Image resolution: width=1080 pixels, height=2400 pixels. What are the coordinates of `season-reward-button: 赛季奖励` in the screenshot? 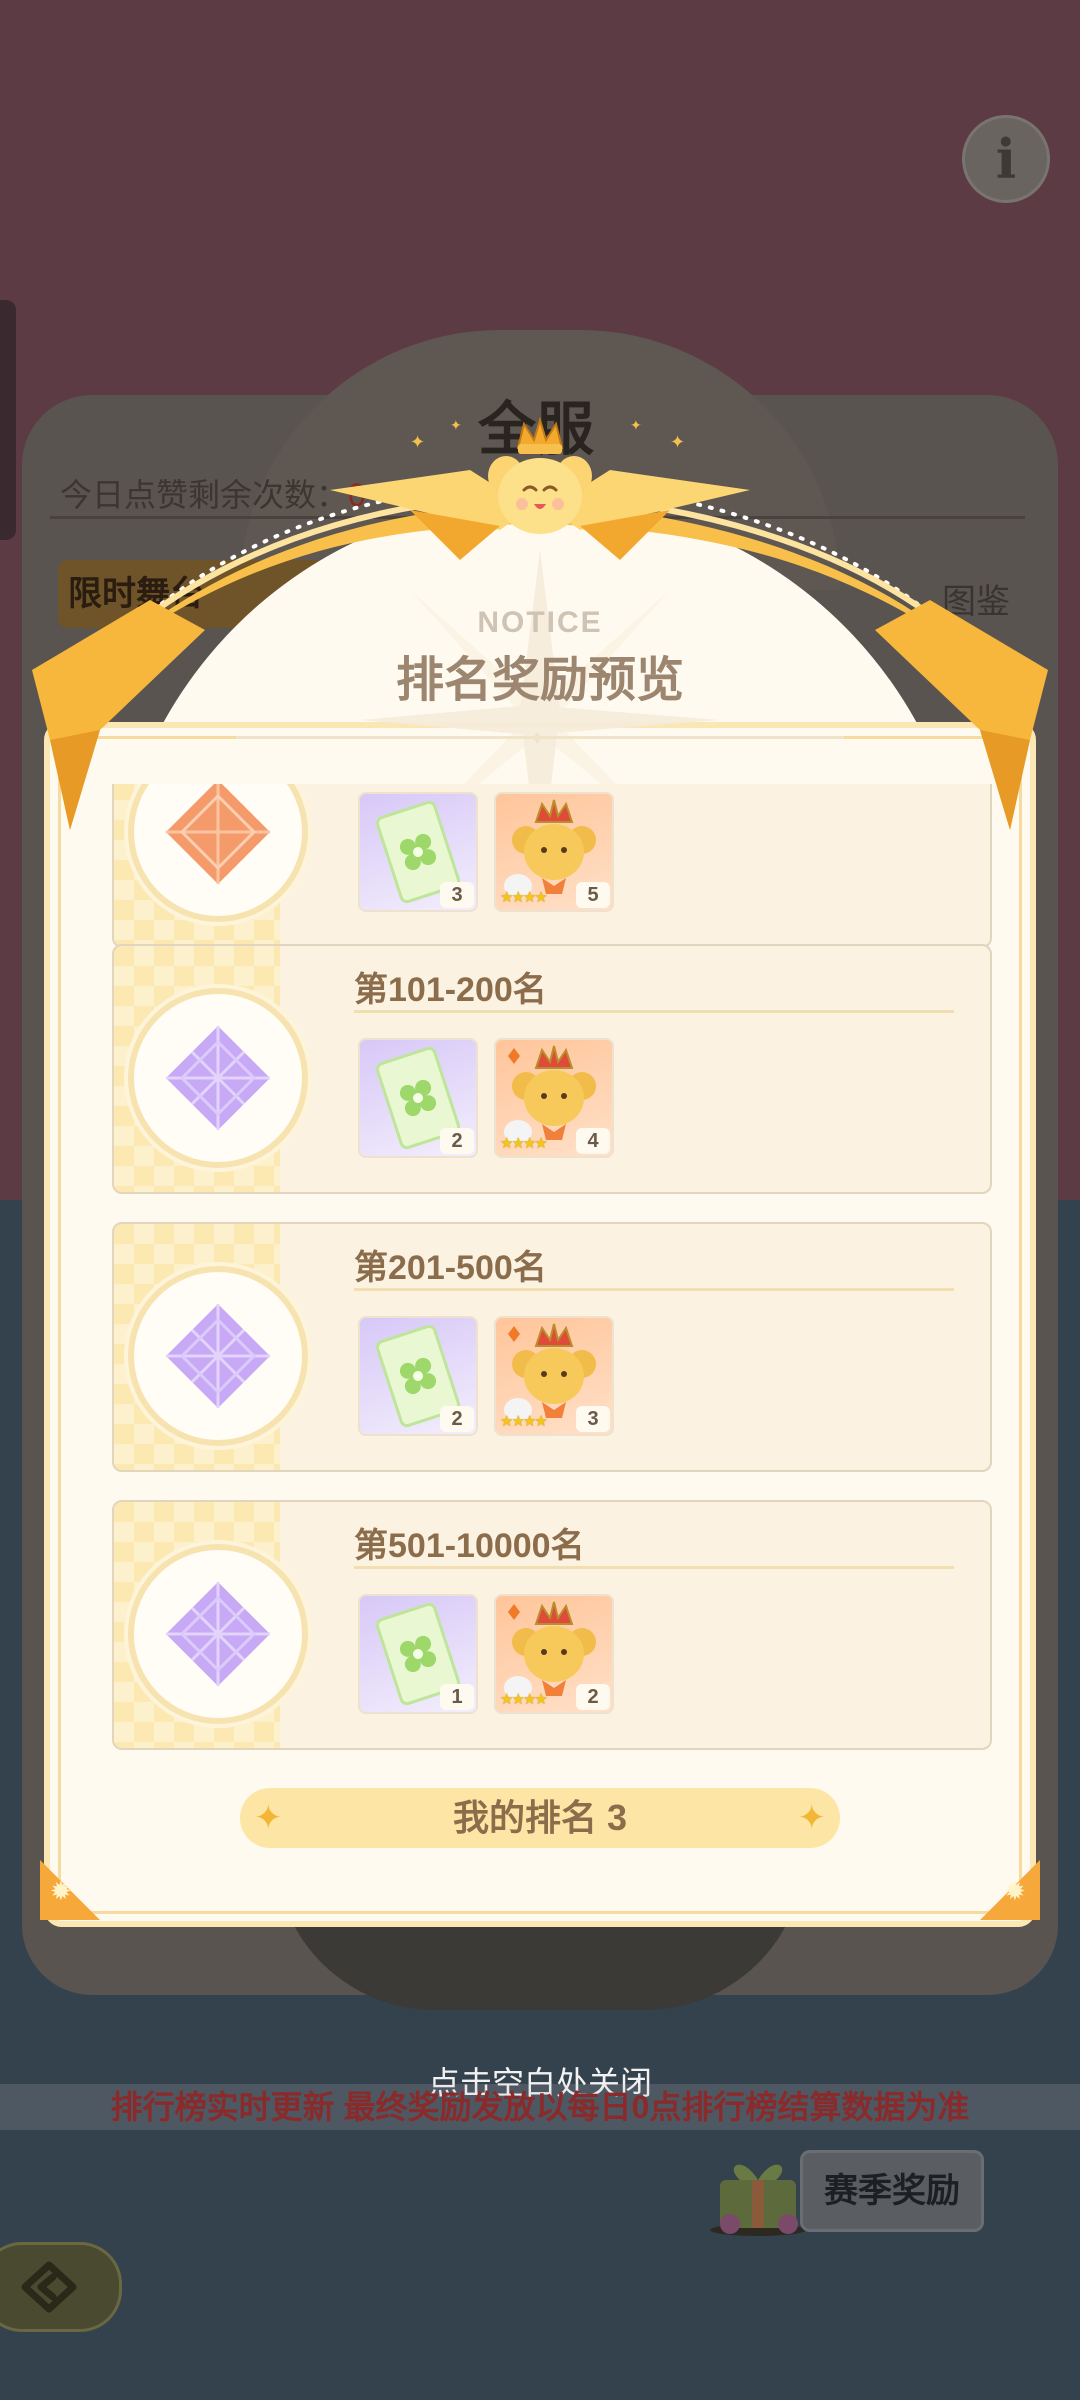 It's located at (892, 2191).